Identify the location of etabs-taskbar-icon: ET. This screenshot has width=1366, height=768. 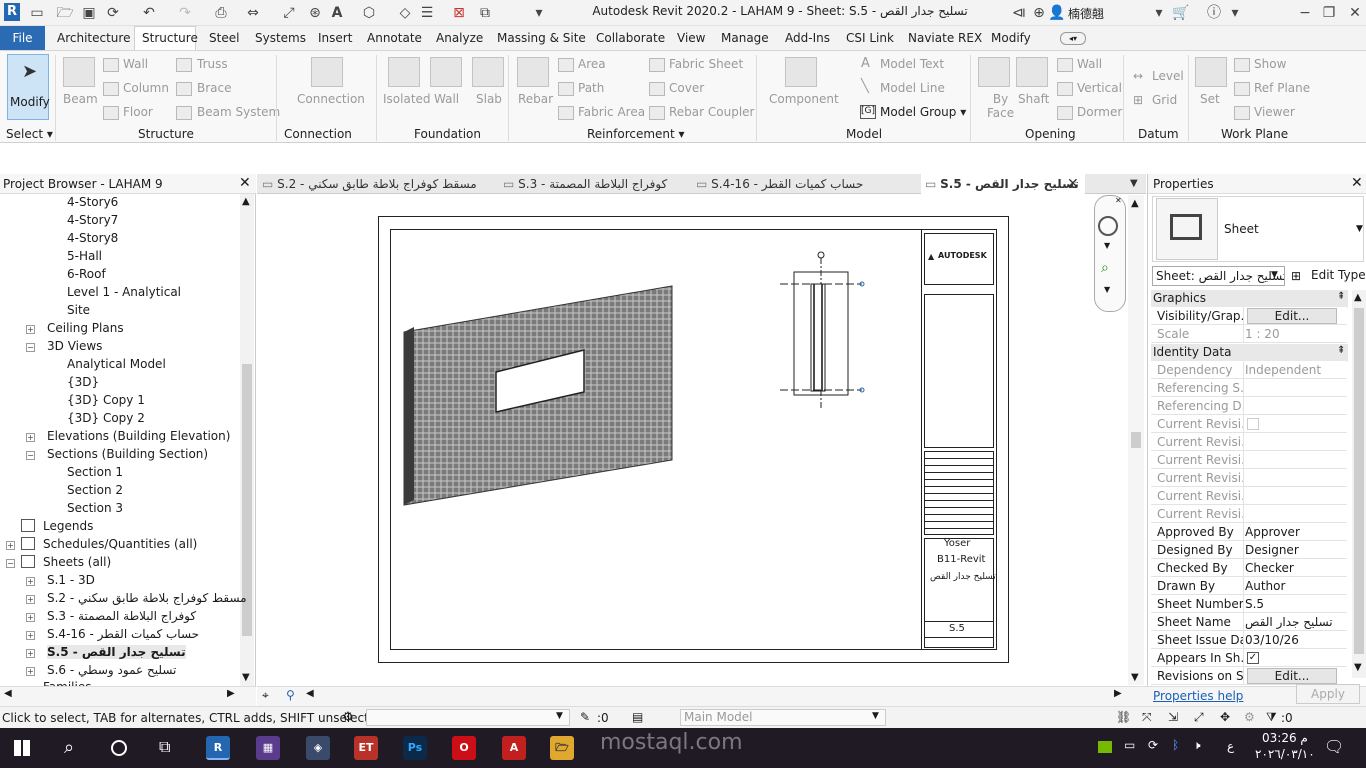
(366, 748).